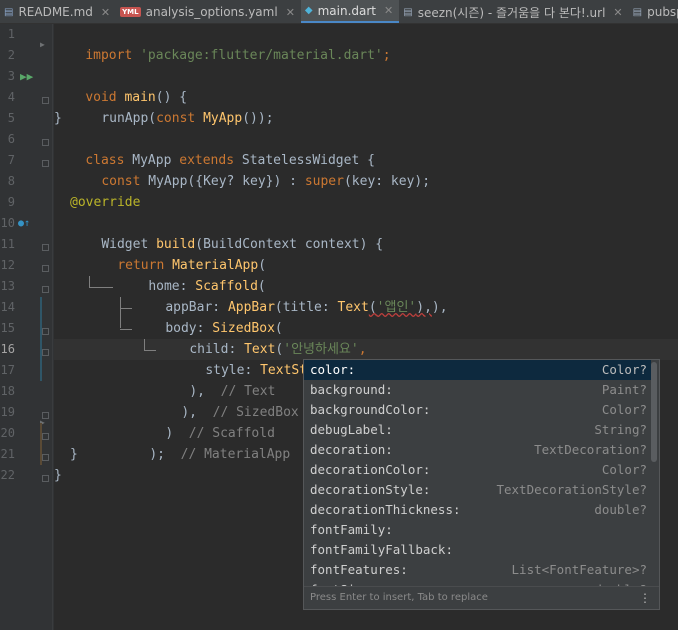 This screenshot has height=630, width=678. Describe the element at coordinates (408, 12) in the screenshot. I see `url-file-icon: ▤` at that location.